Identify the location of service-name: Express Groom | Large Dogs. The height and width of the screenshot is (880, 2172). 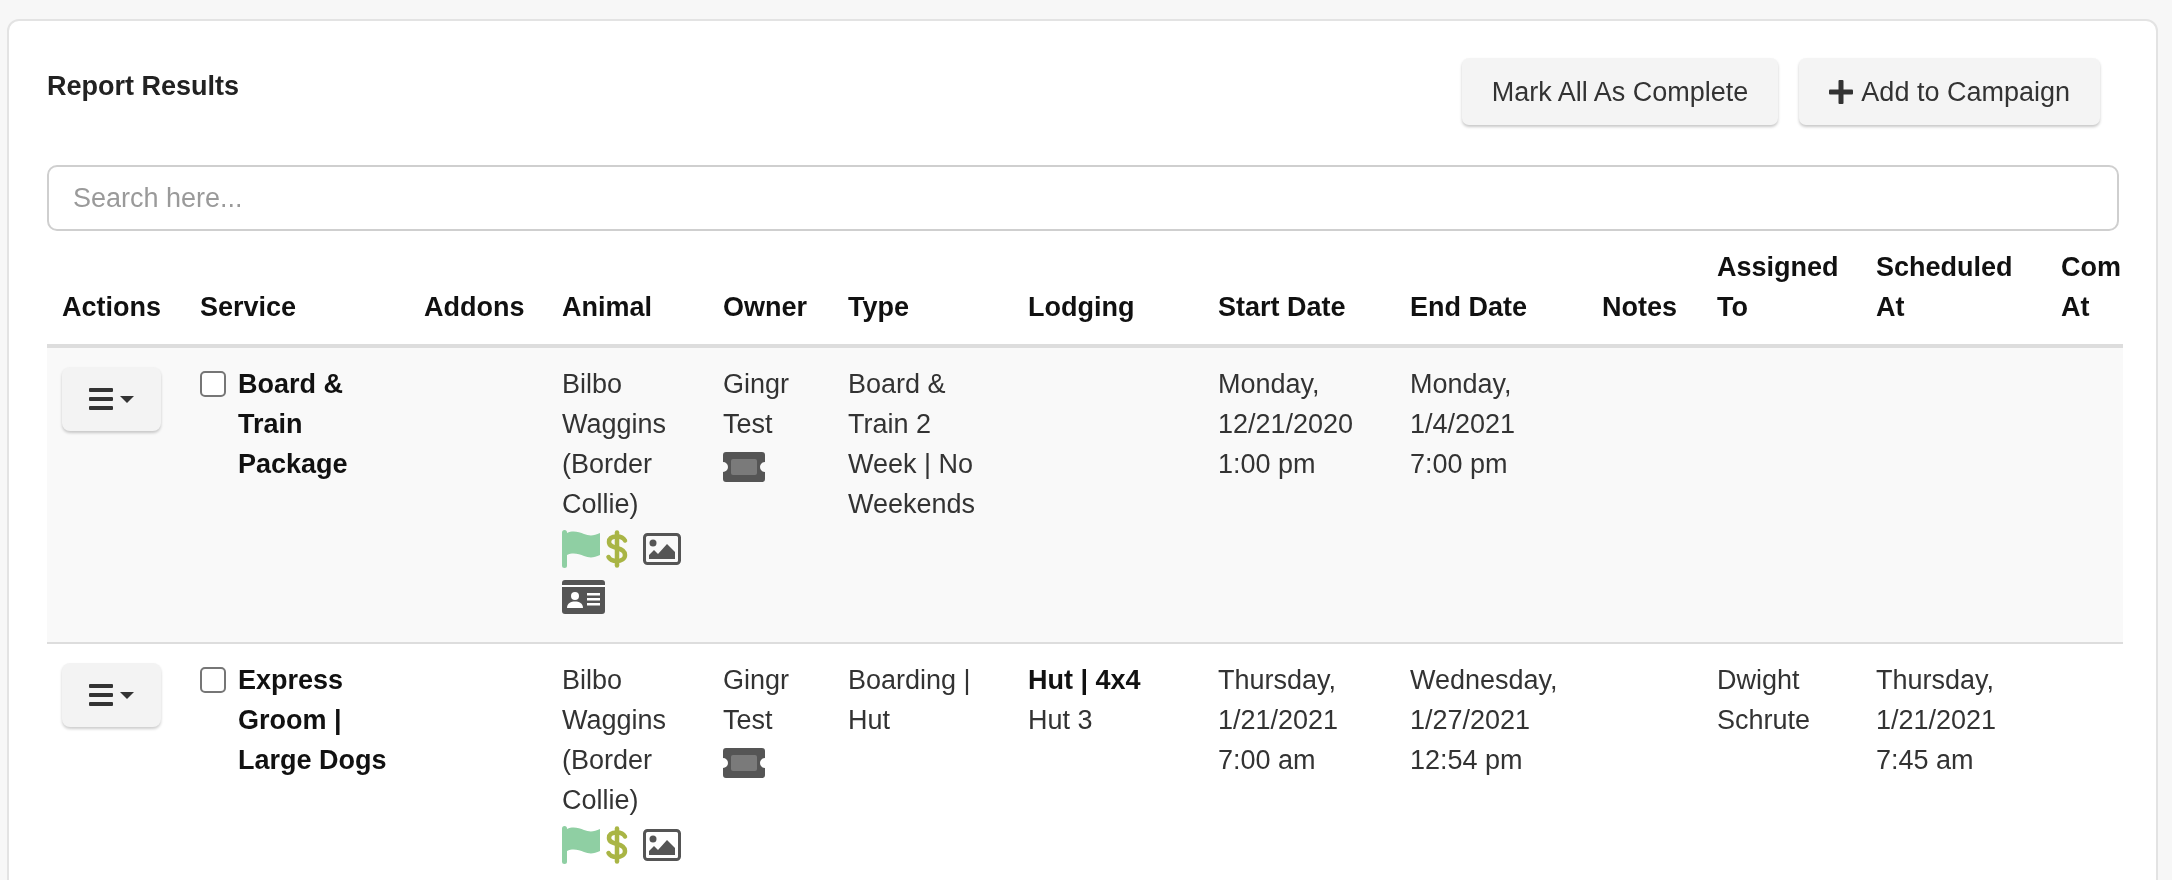
(313, 720).